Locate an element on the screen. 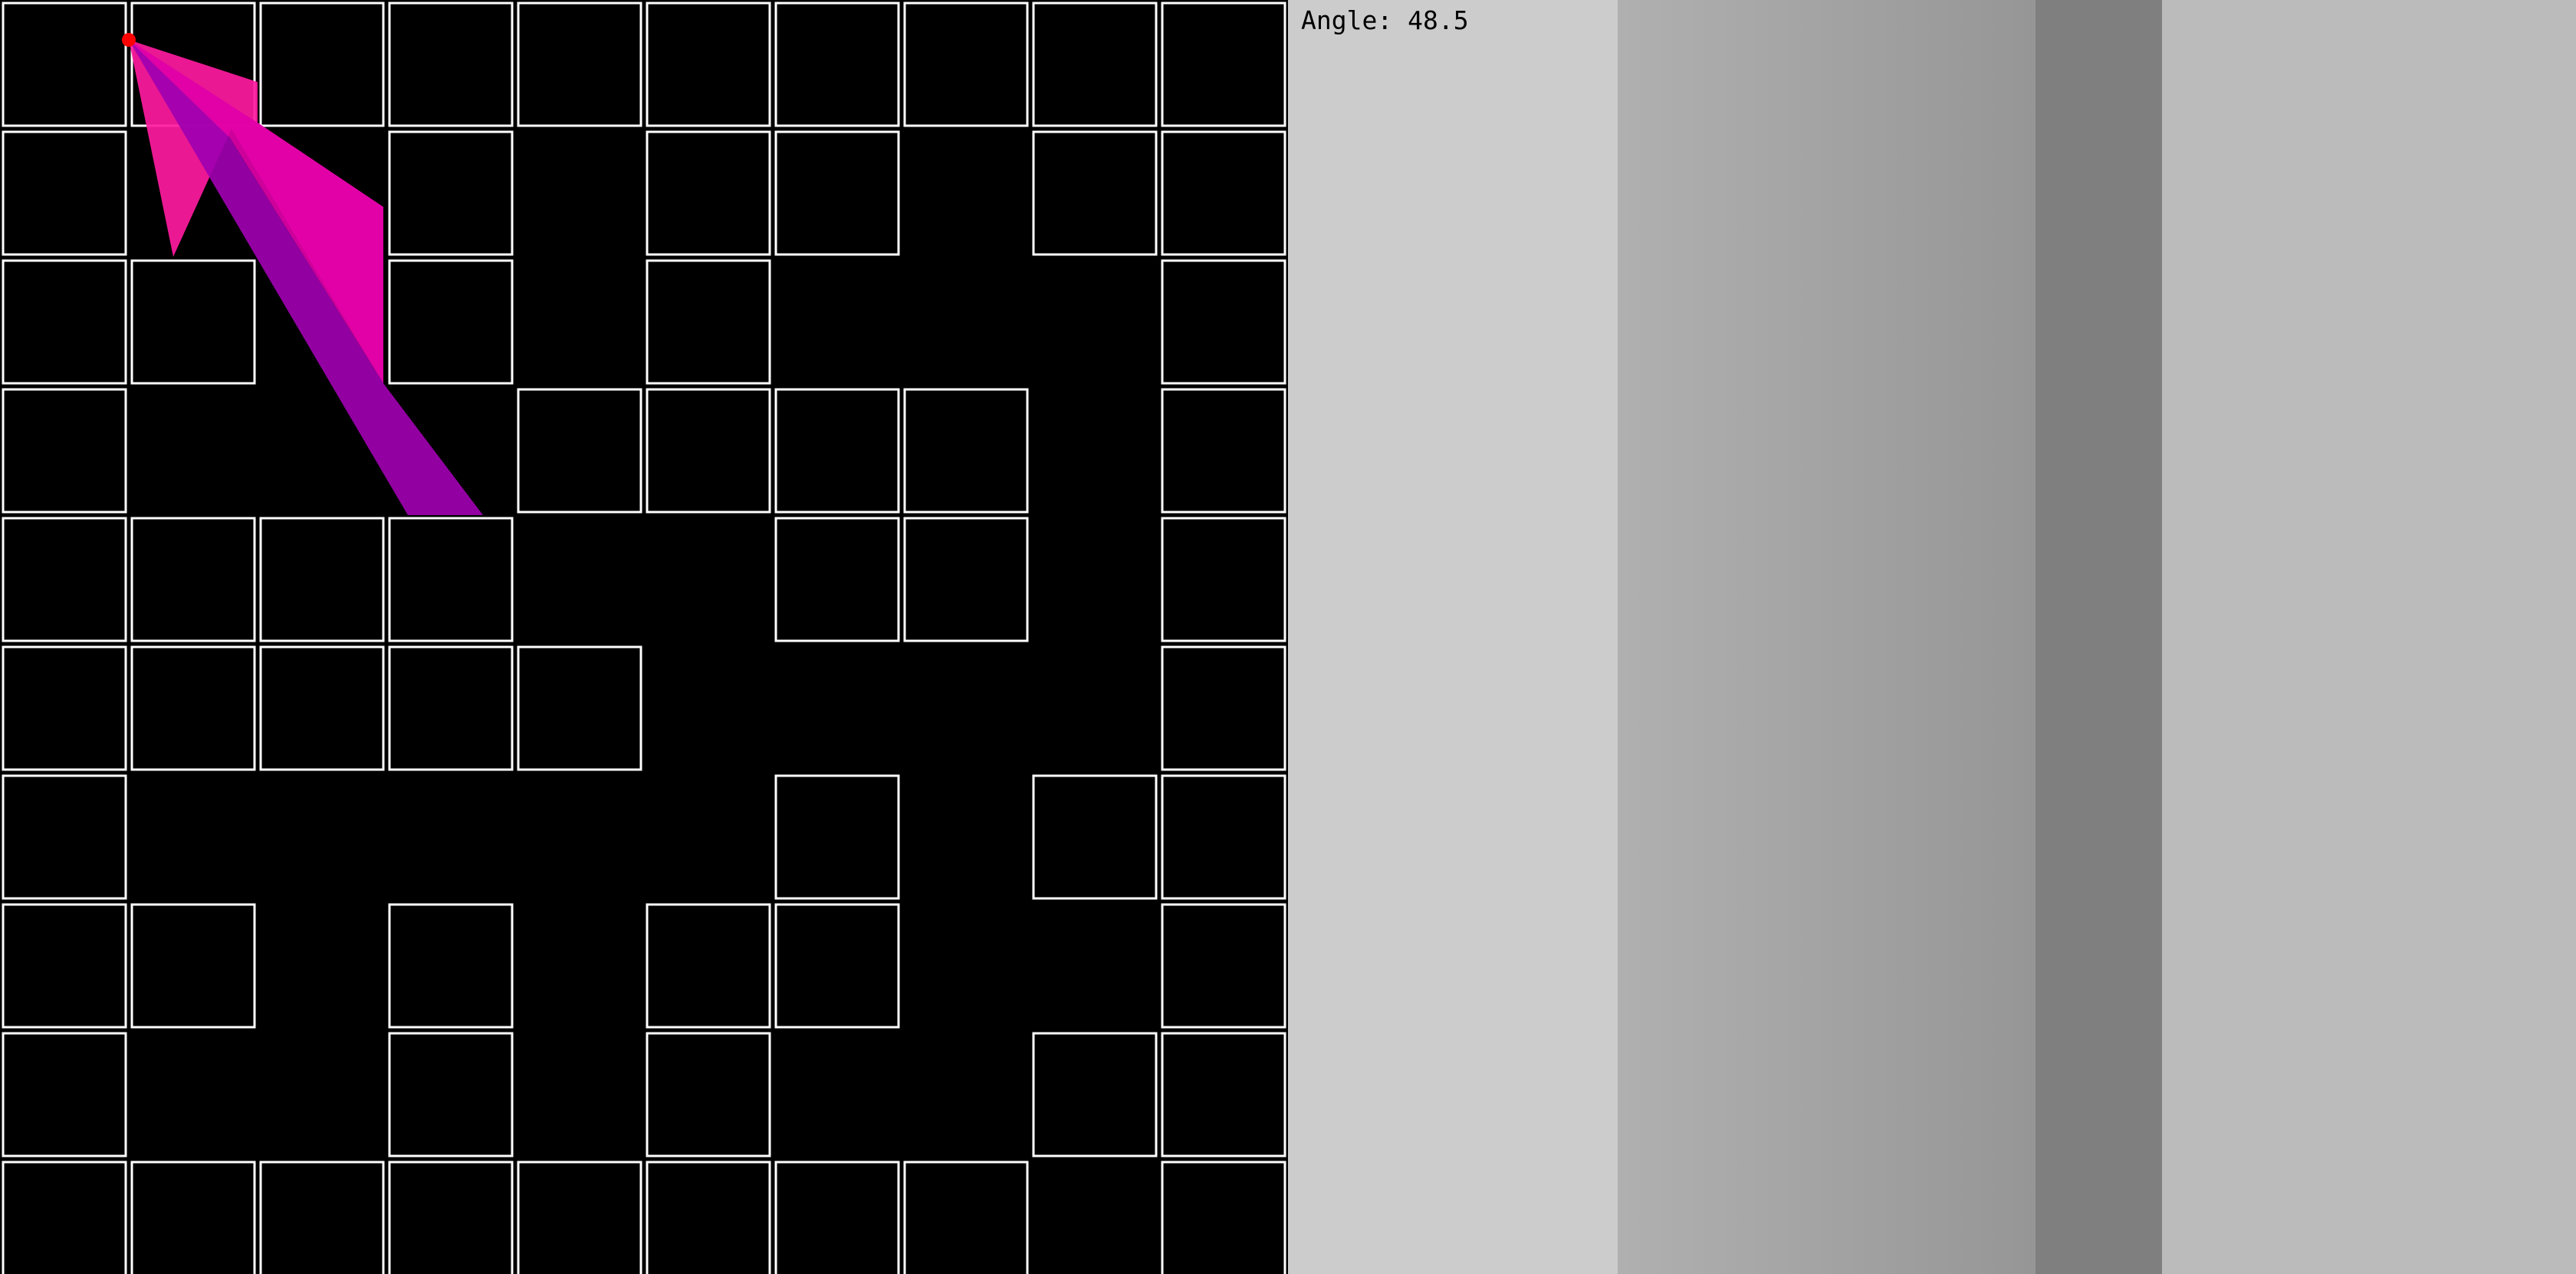 This screenshot has height=1274, width=2576. angle-readout: Angle: 48.5 is located at coordinates (1385, 20).